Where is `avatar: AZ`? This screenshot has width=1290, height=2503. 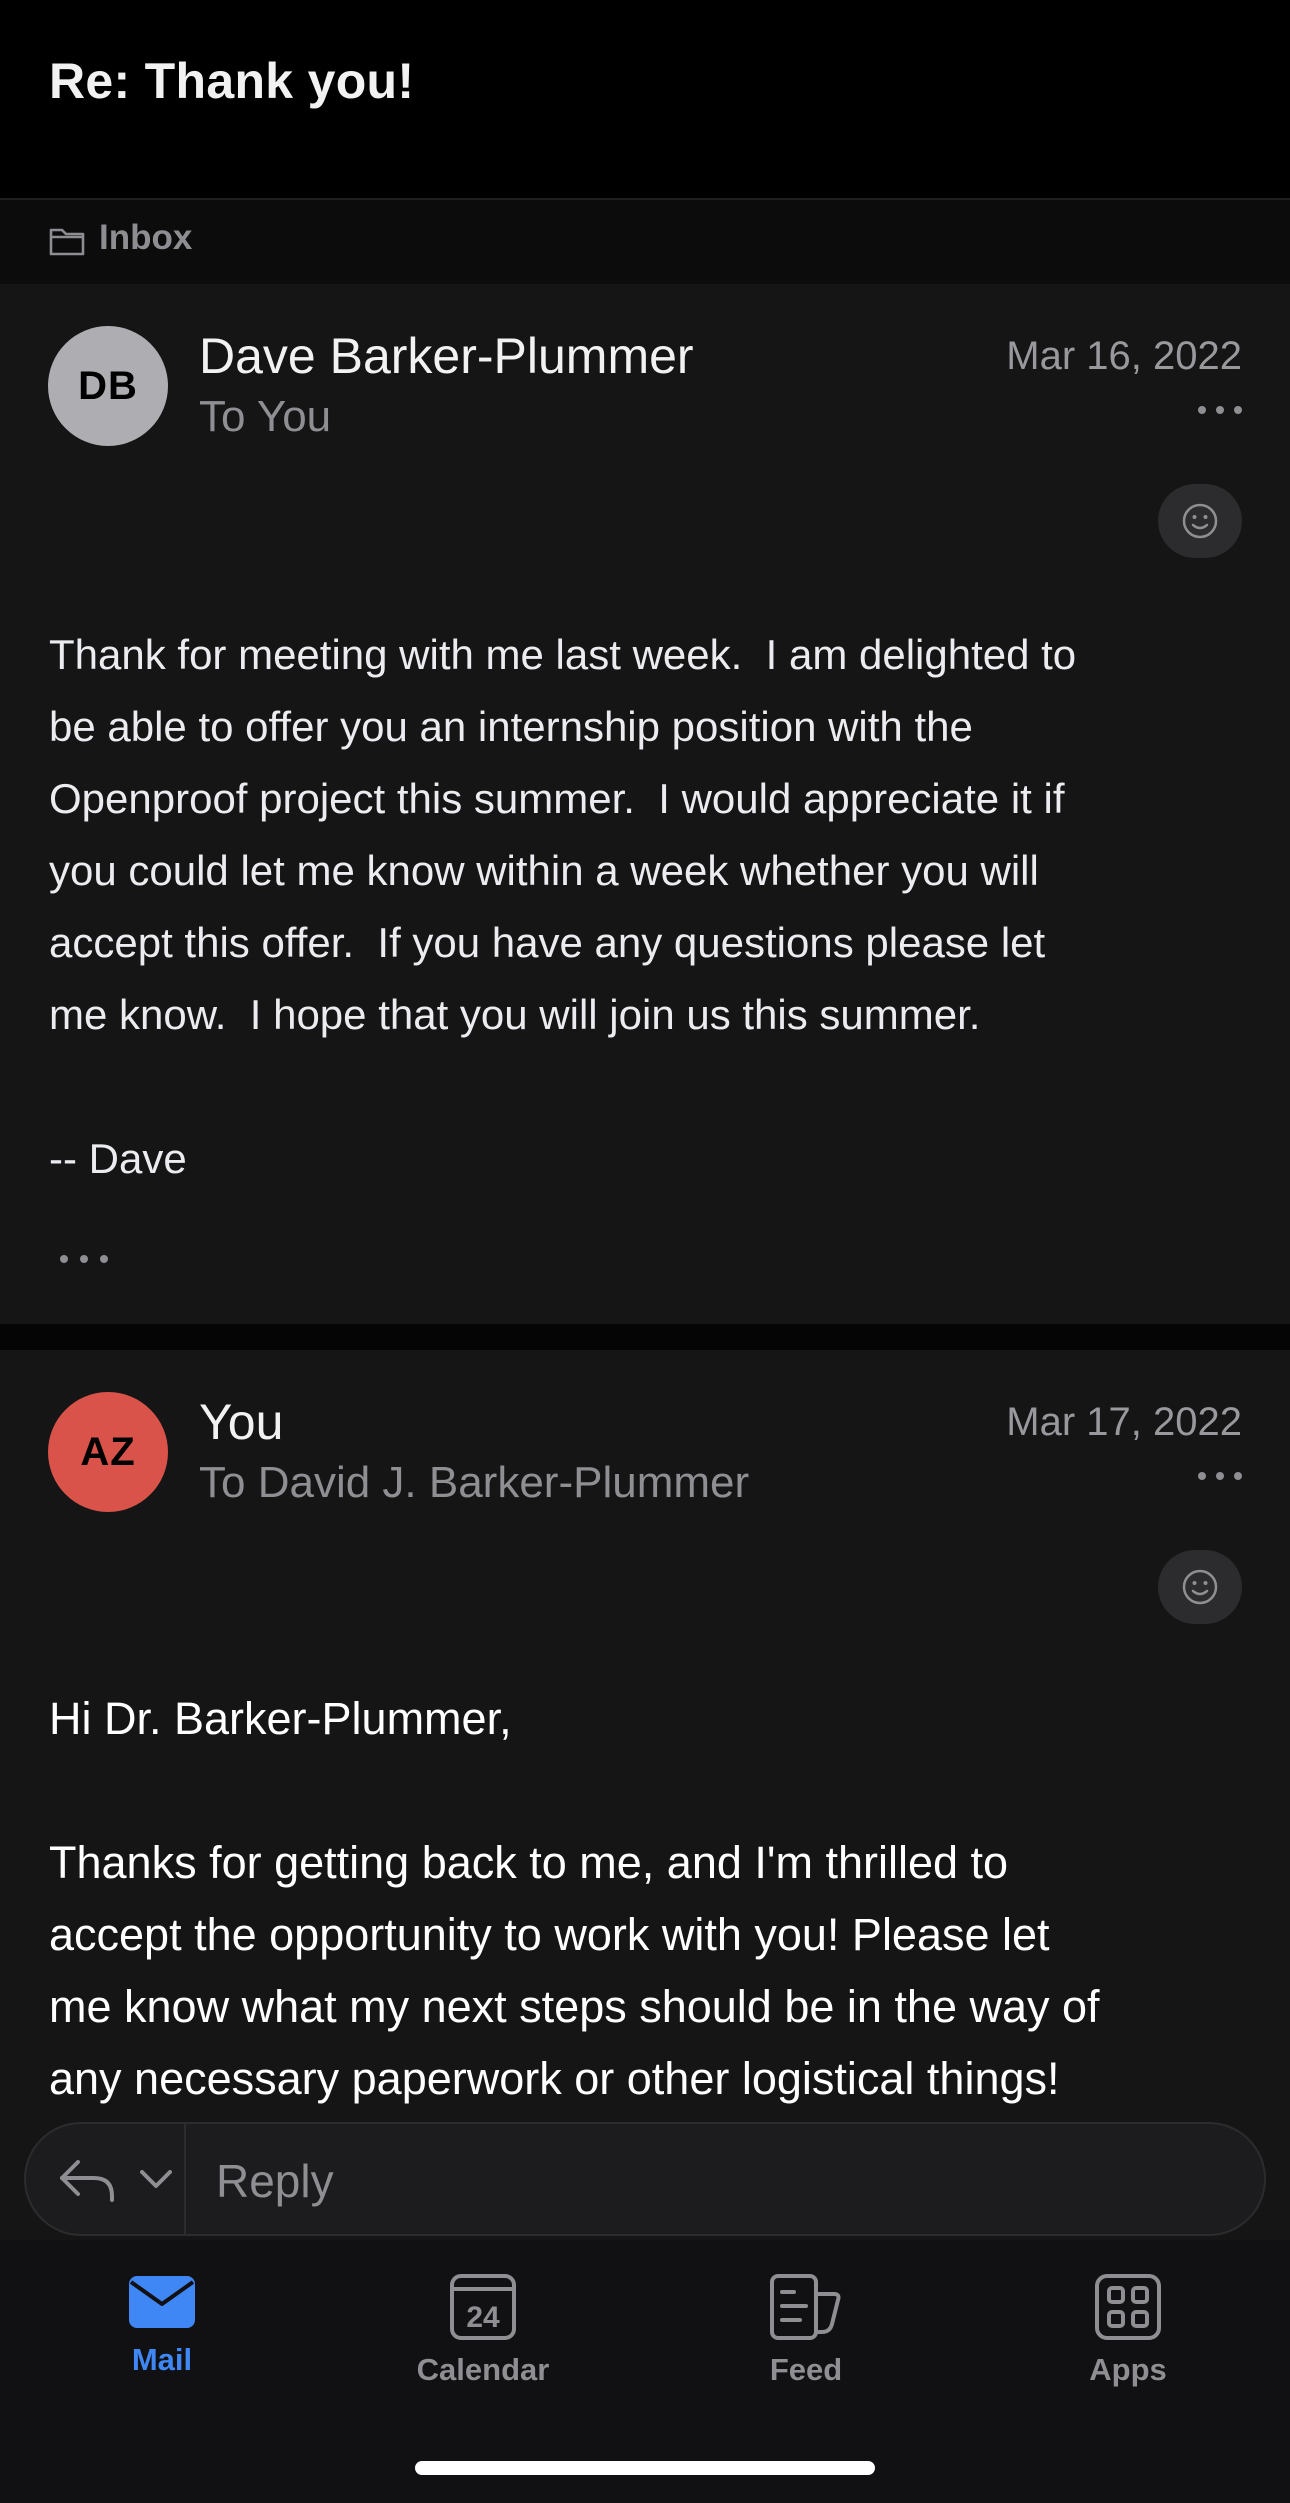 avatar: AZ is located at coordinates (108, 1452).